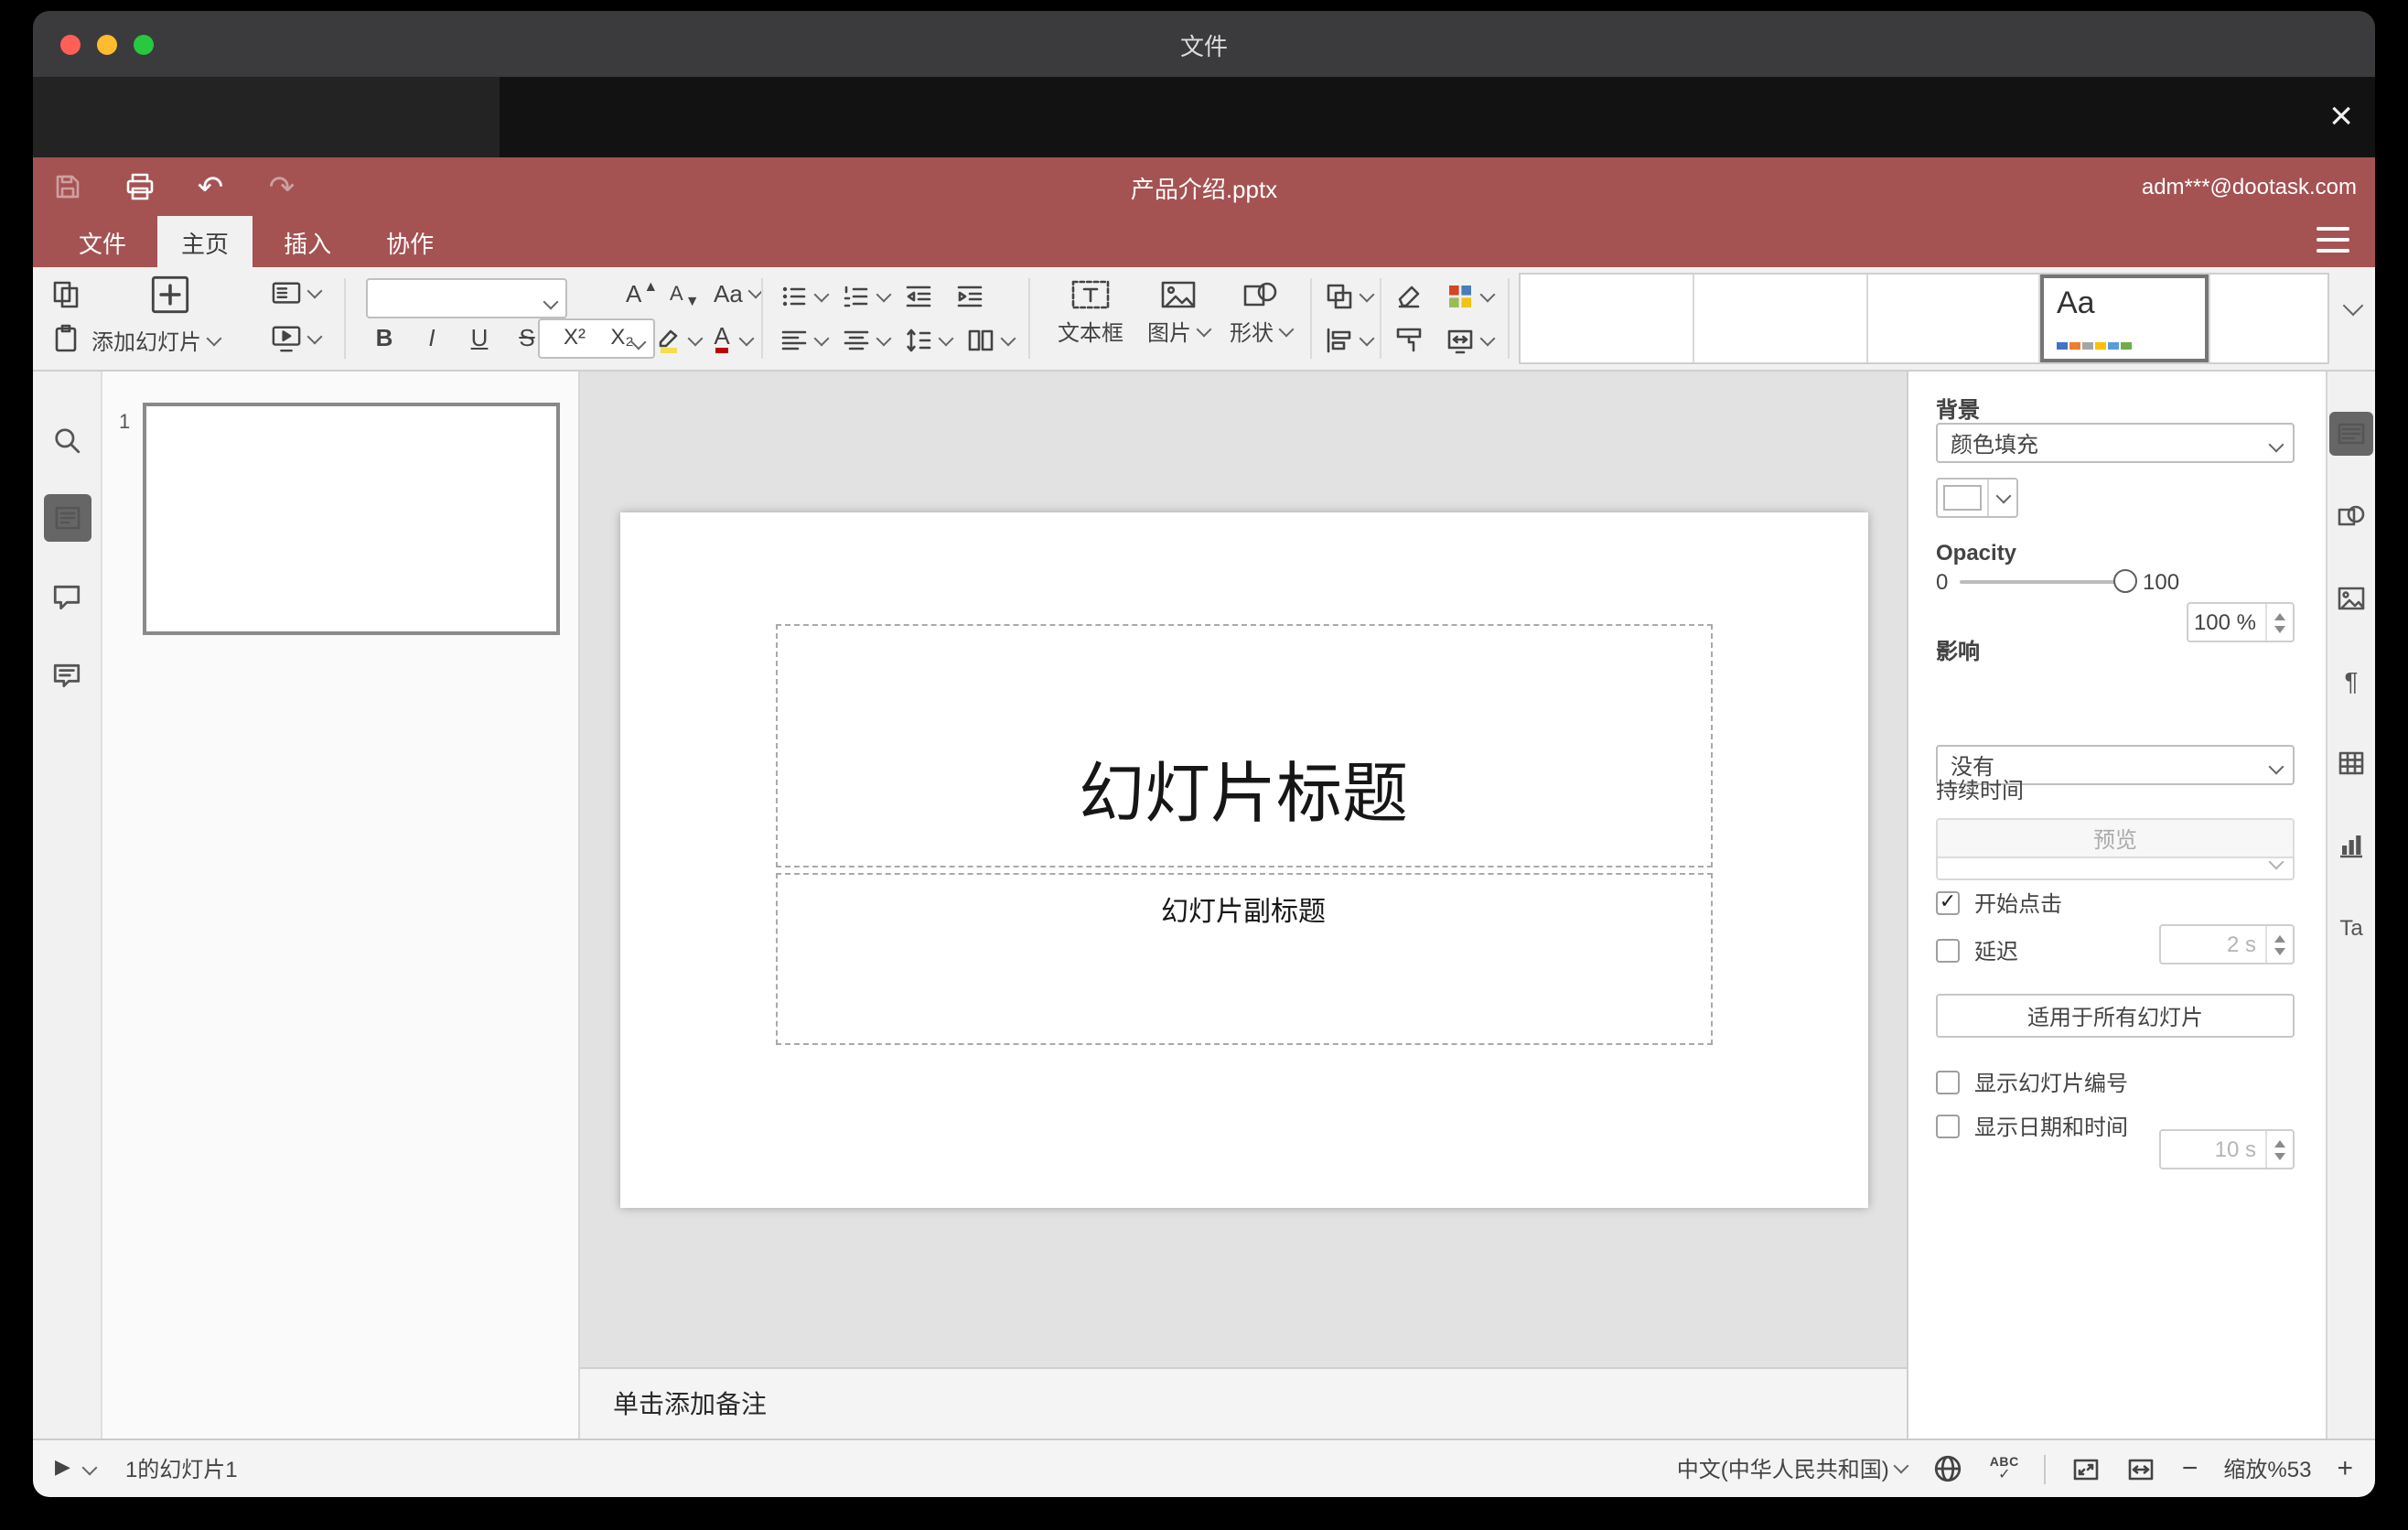 This screenshot has height=1530, width=2408. What do you see at coordinates (1243, 910) in the screenshot?
I see `slide-subtitle-text: 幻灯片副标题` at bounding box center [1243, 910].